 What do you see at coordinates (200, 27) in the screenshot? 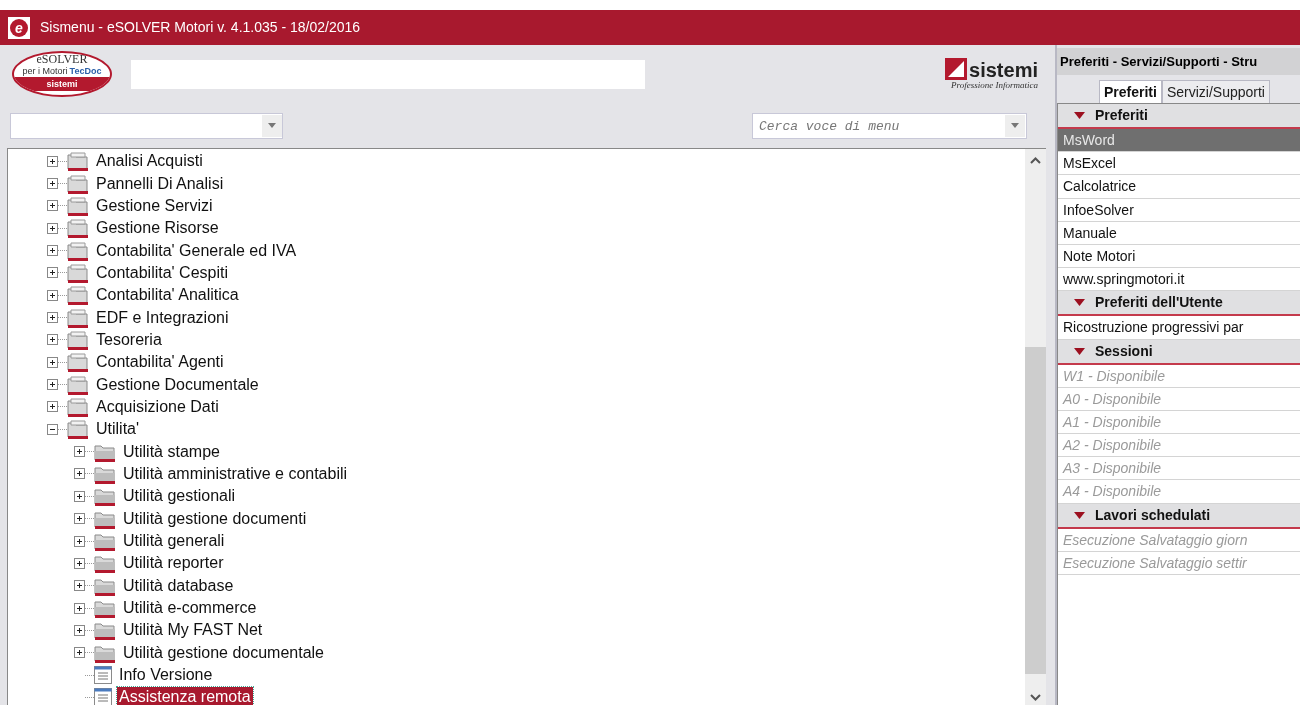
I see `window-title: Sismenu - eSOLVER Motori v. 4.1.035 - 18/02/2016` at bounding box center [200, 27].